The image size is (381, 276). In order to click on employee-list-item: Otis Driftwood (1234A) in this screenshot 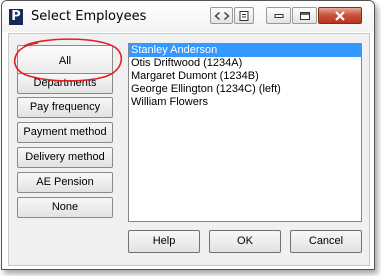, I will do `click(245, 63)`.